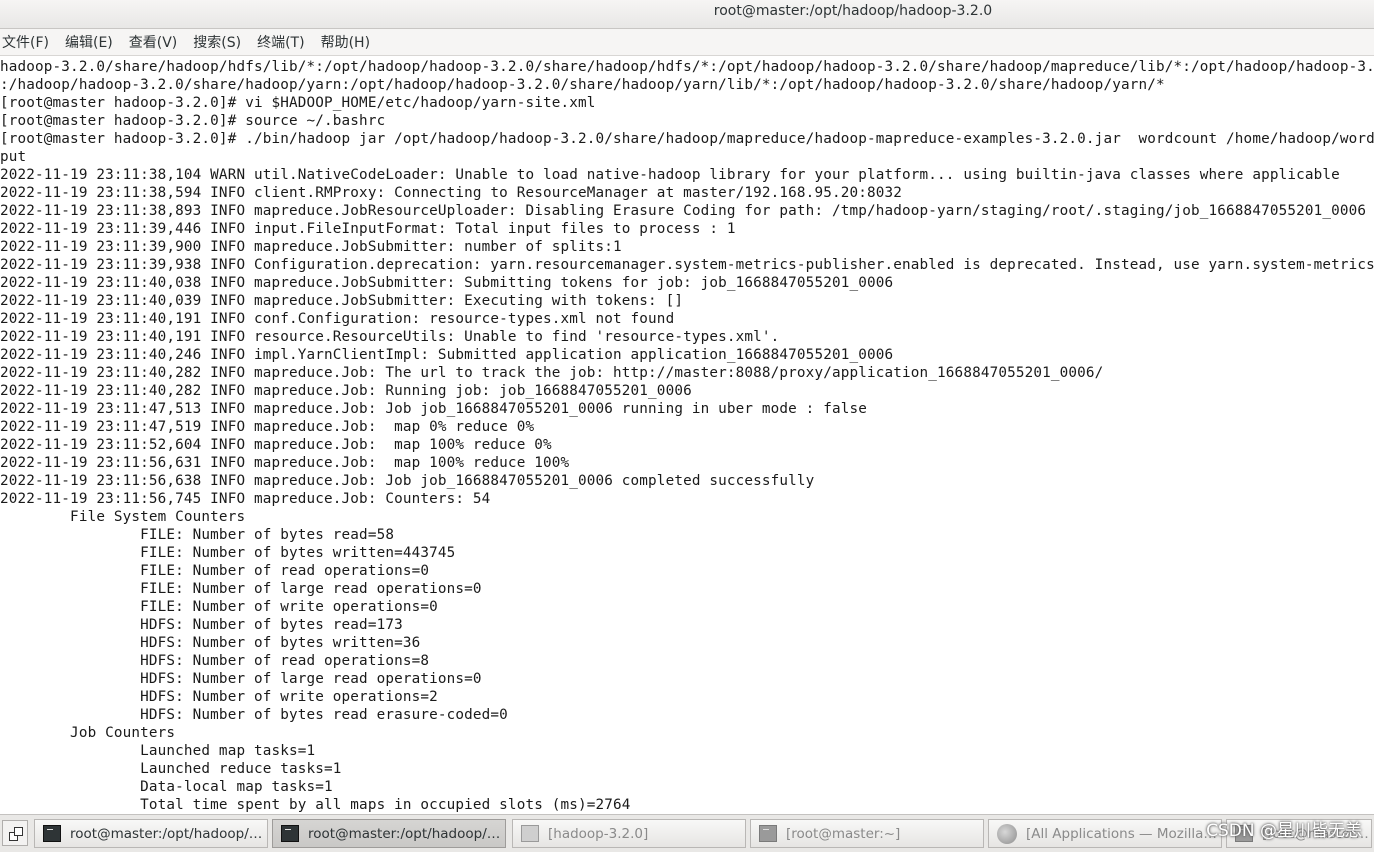 The height and width of the screenshot is (852, 1374). Describe the element at coordinates (1284, 831) in the screenshot. I see `watermark: CSDN @星川皆无恙` at that location.